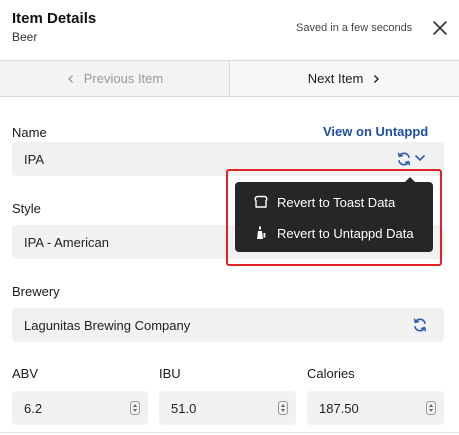 This screenshot has width=459, height=435. I want to click on ibu-stepper, so click(283, 408).